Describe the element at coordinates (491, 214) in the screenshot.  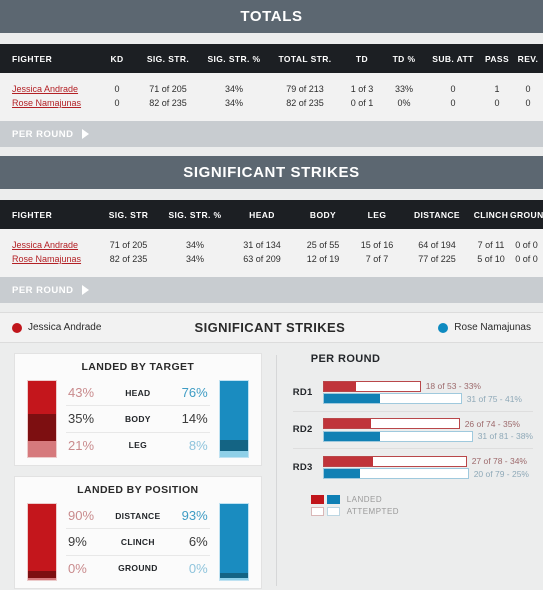
I see `sigstr-col-clinch: CLINCH` at that location.